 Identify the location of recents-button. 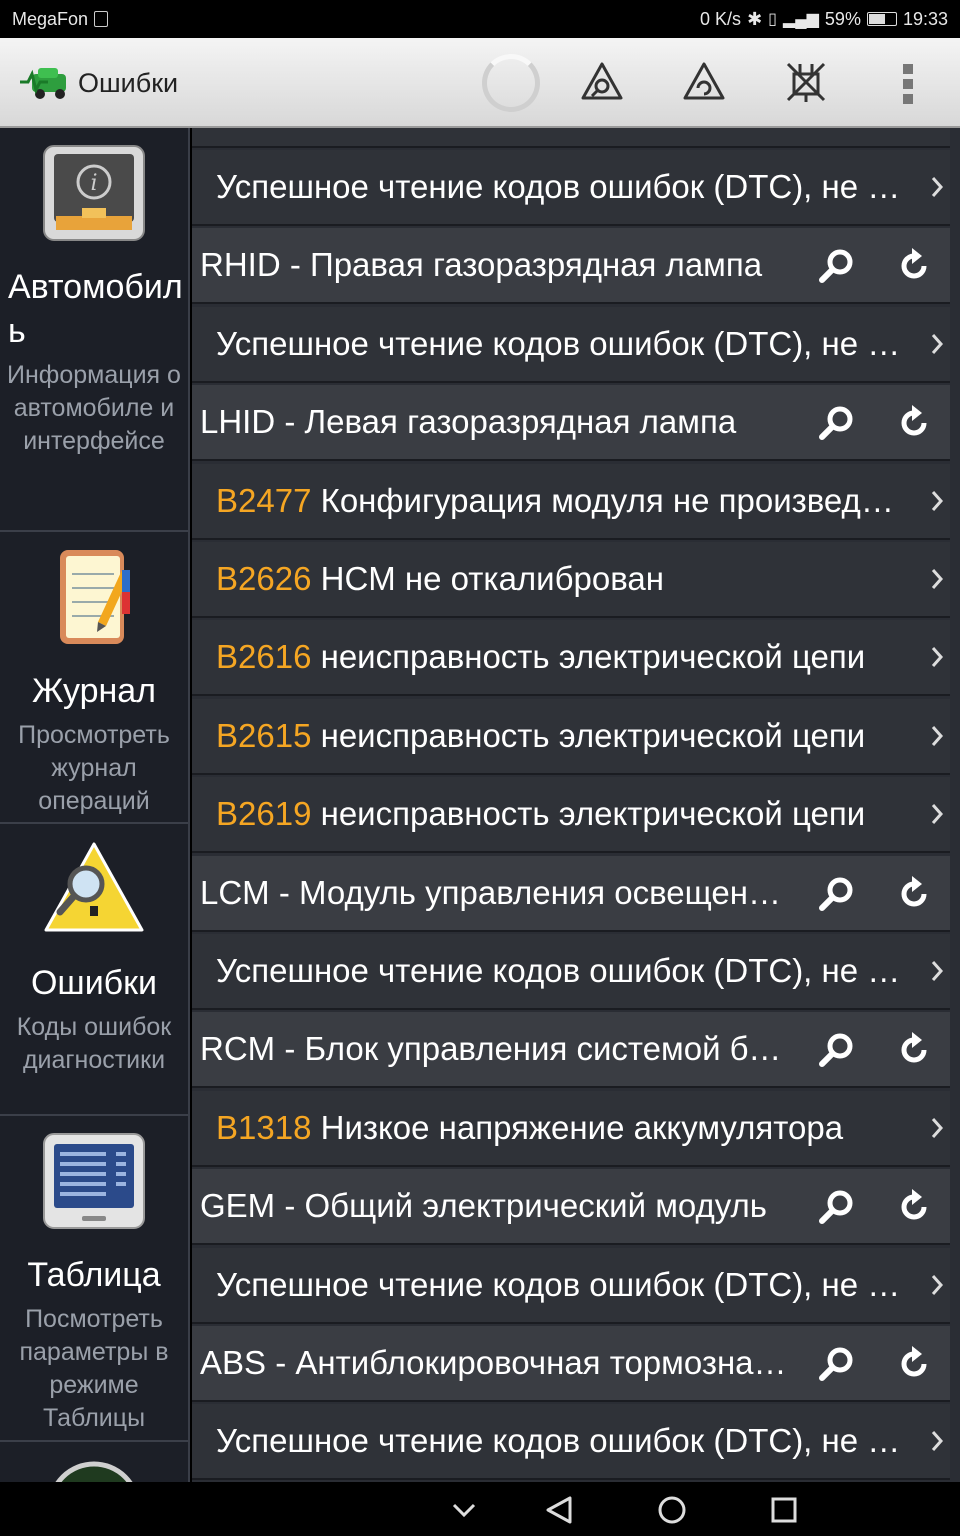
(784, 1510).